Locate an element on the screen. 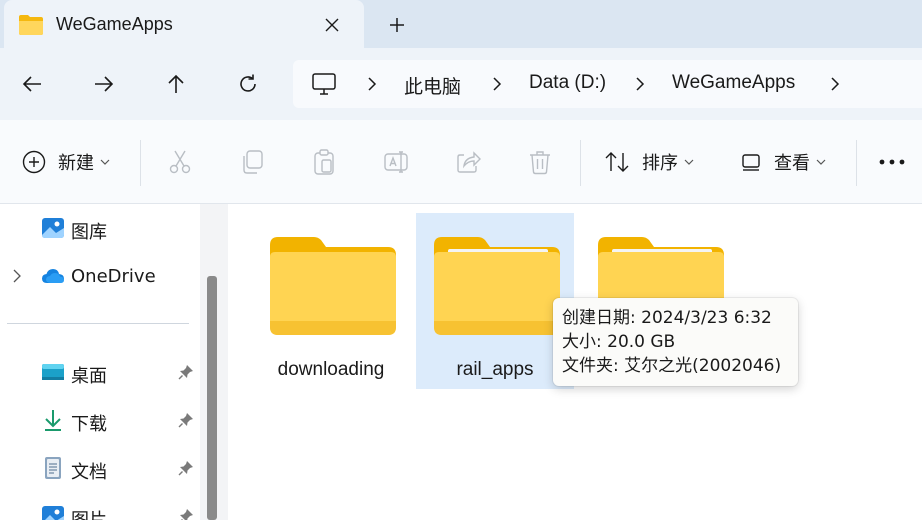 This screenshot has height=520, width=922. plus-icon is located at coordinates (397, 25).